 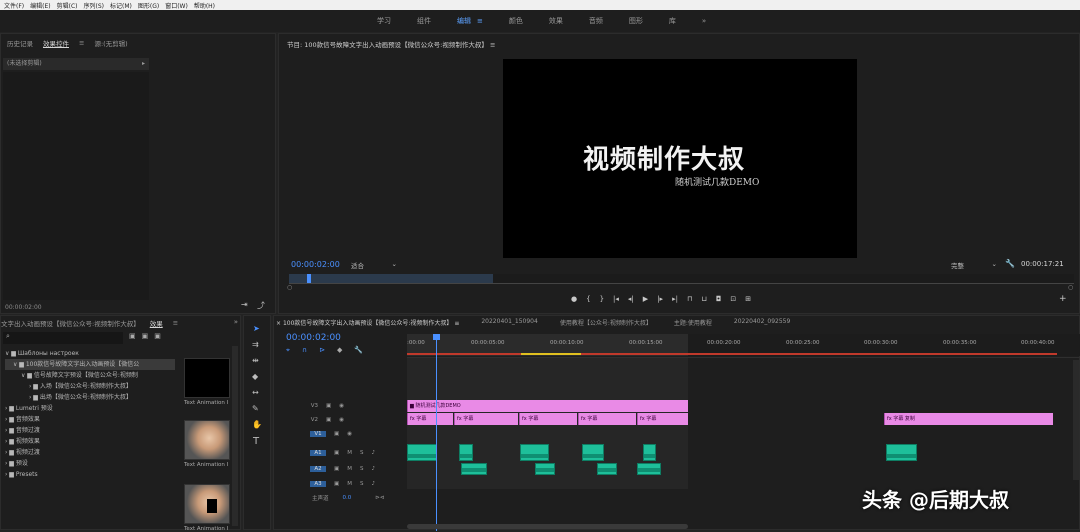 I want to click on eye-icon: ◉, so click(x=341, y=406).